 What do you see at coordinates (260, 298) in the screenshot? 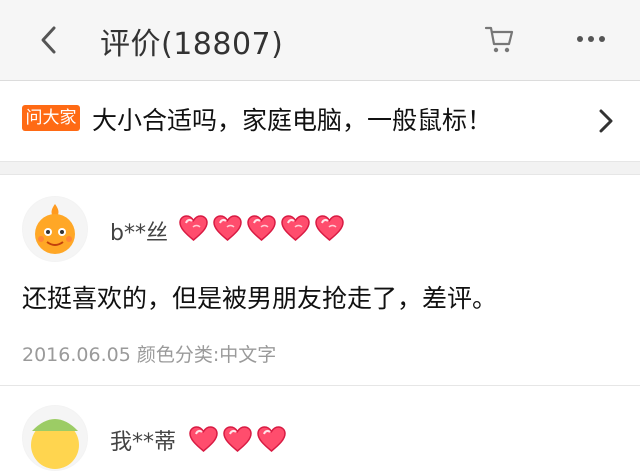
I see `review-content: 还挺喜欢的，但是被男朋友抢走了，差评。` at bounding box center [260, 298].